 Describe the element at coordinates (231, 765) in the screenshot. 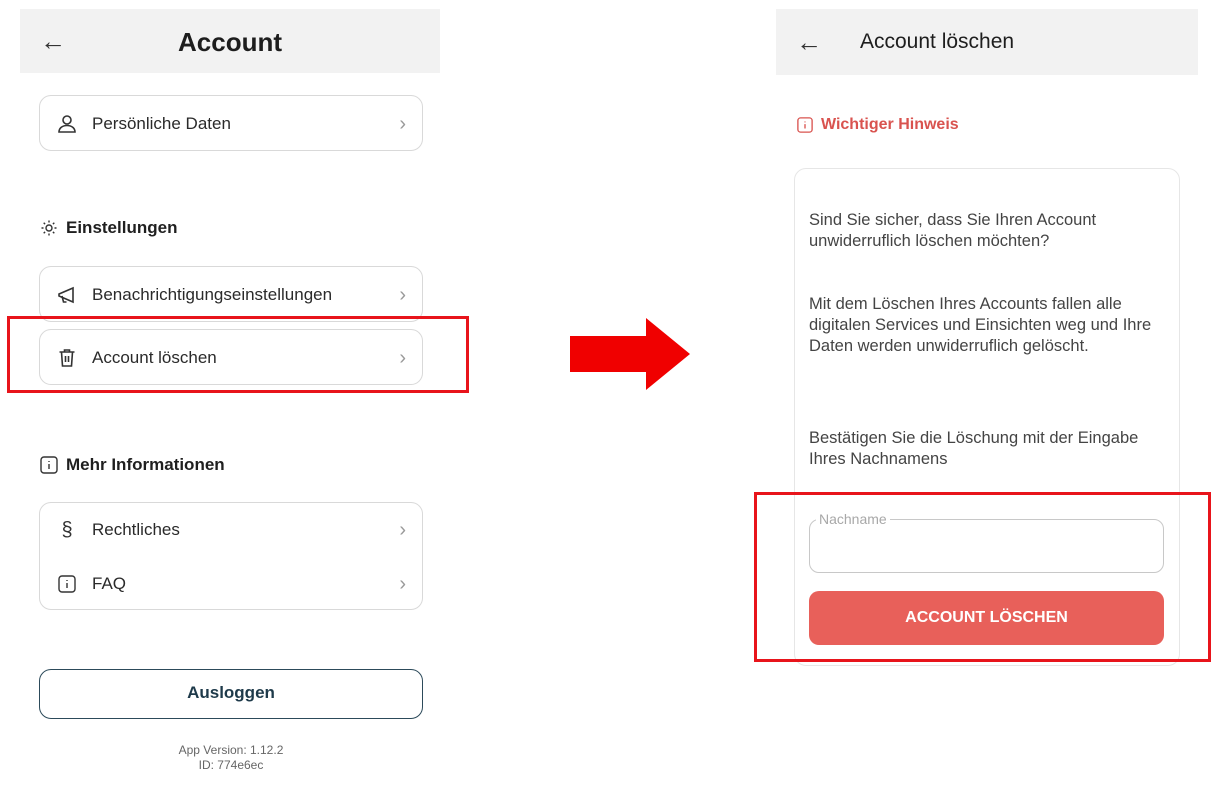

I see `app-id-text: ID: 774e6ec` at that location.